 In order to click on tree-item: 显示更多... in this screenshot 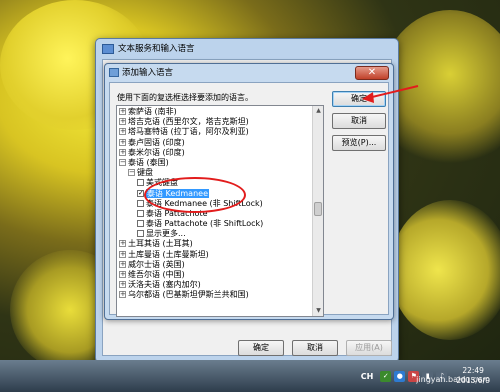, I will do `click(214, 234)`.